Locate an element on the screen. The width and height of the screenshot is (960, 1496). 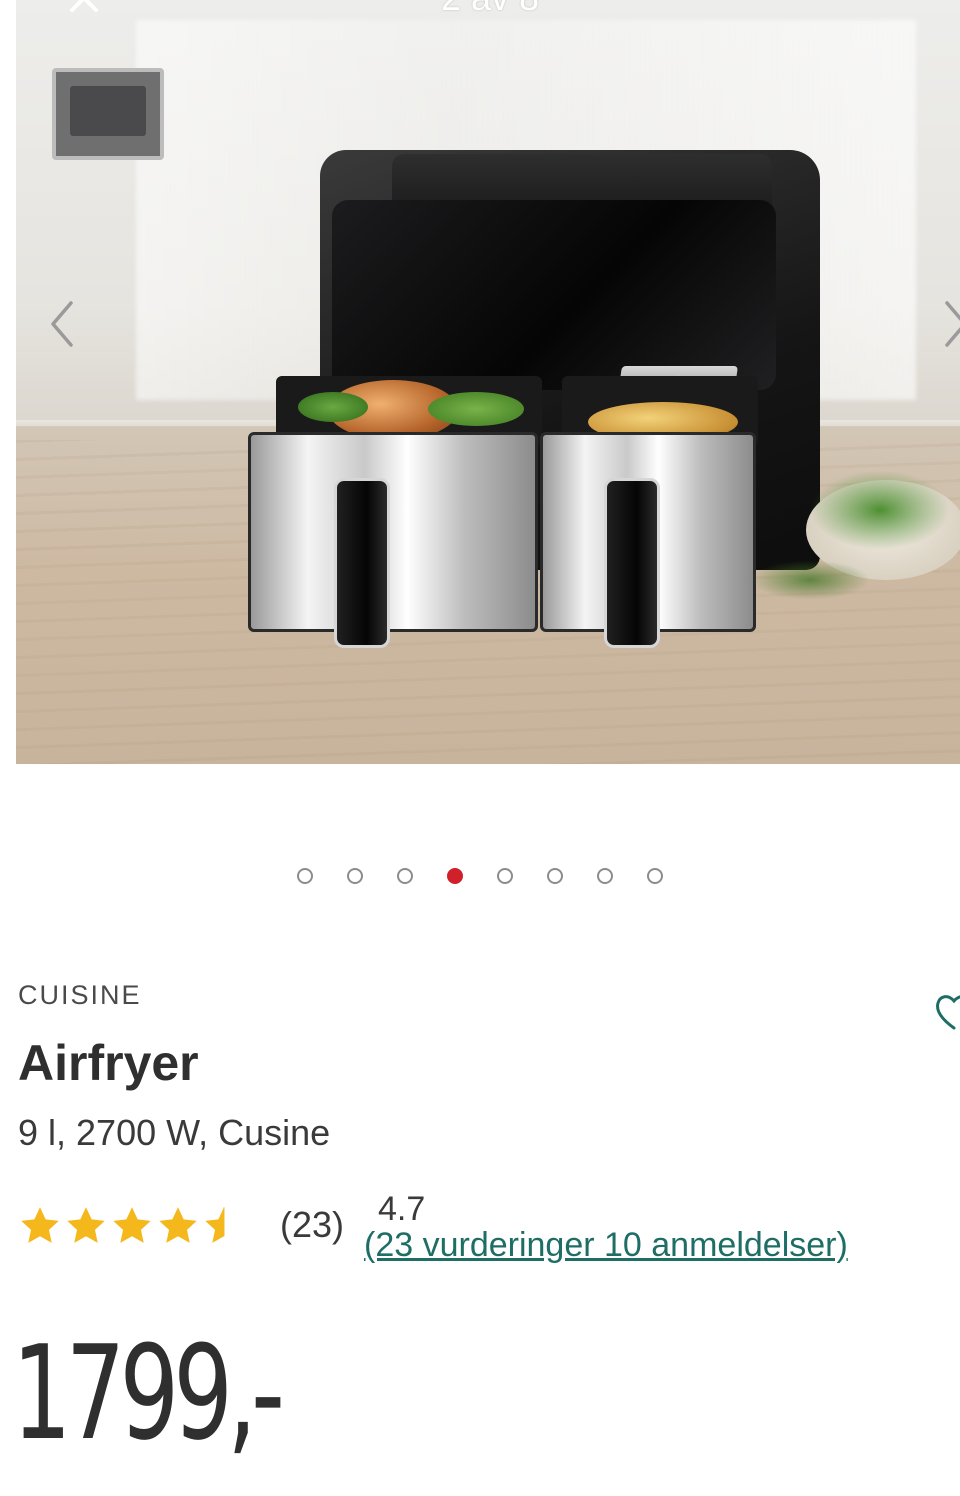
close-icon is located at coordinates (84, 8).